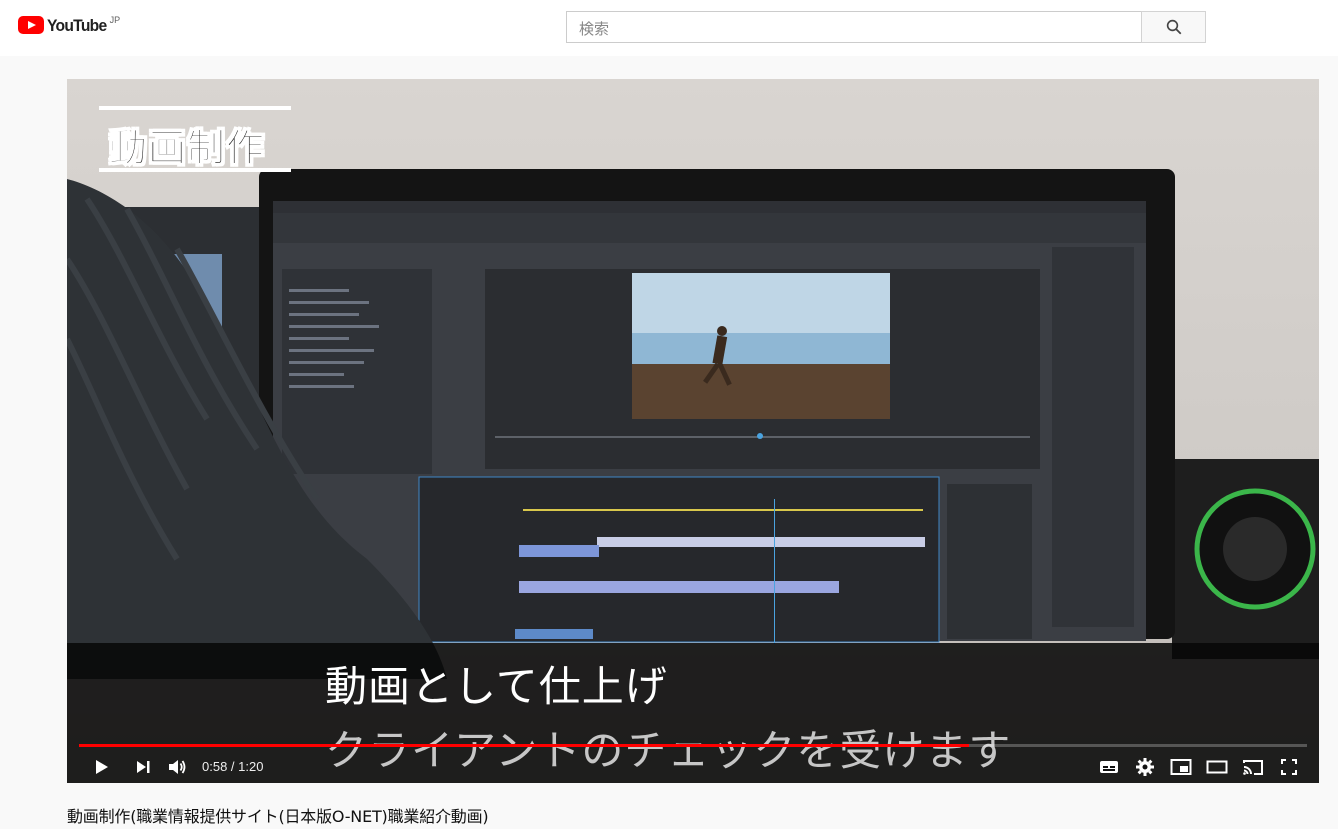 The height and width of the screenshot is (829, 1338). What do you see at coordinates (115, 20) in the screenshot?
I see `logo-country-code: JP` at bounding box center [115, 20].